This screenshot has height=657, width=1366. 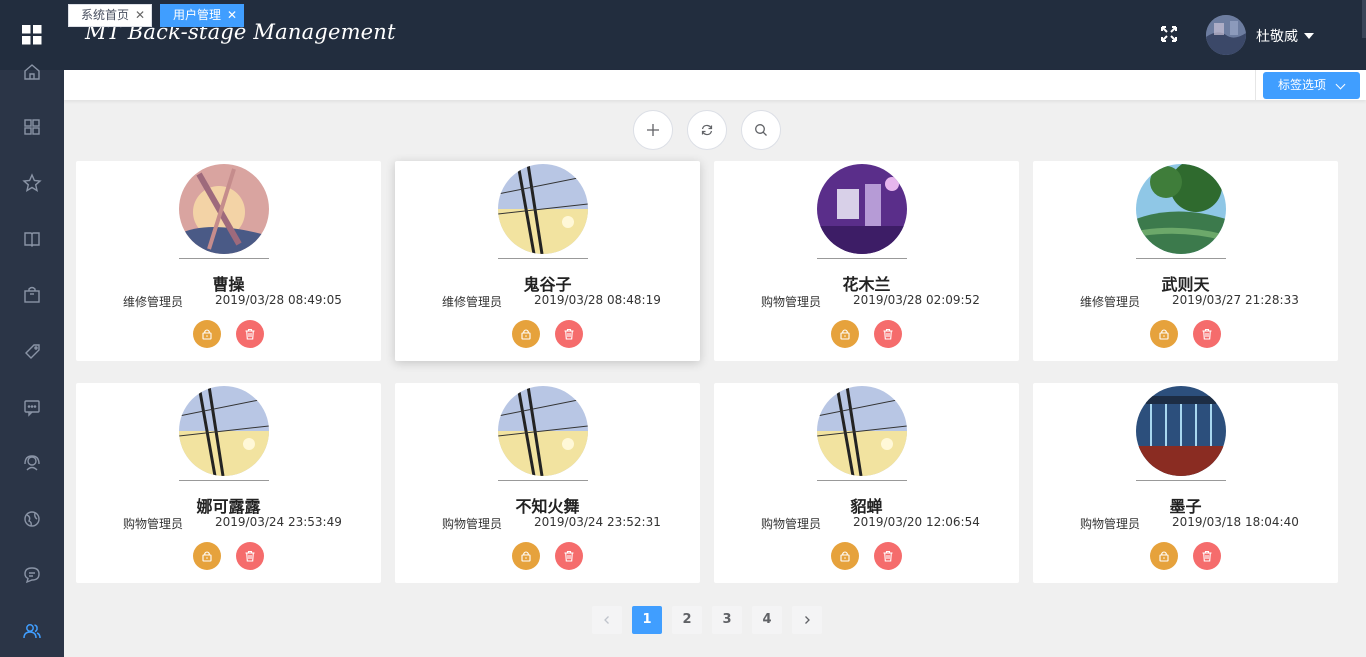 What do you see at coordinates (1311, 85) in the screenshot?
I see `tab-options-button: 标签选项` at bounding box center [1311, 85].